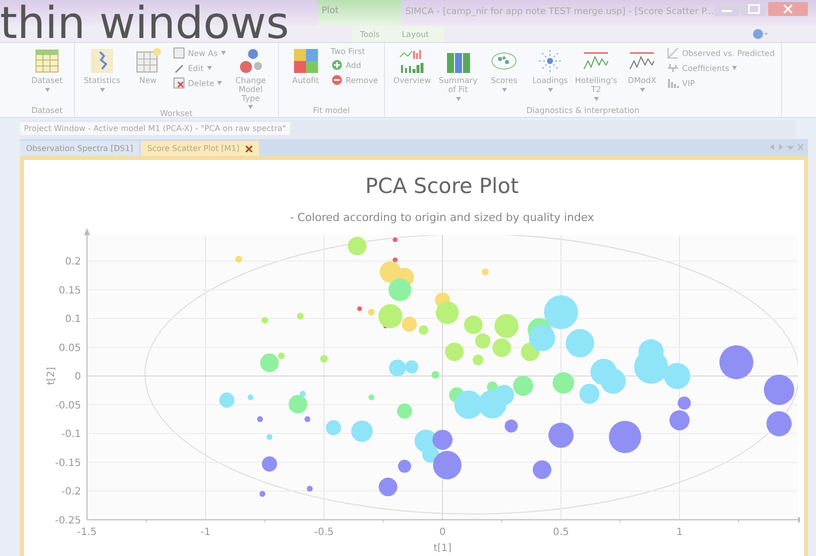  What do you see at coordinates (582, 111) in the screenshot?
I see `group-label: Diagnostics & Interpretation` at bounding box center [582, 111].